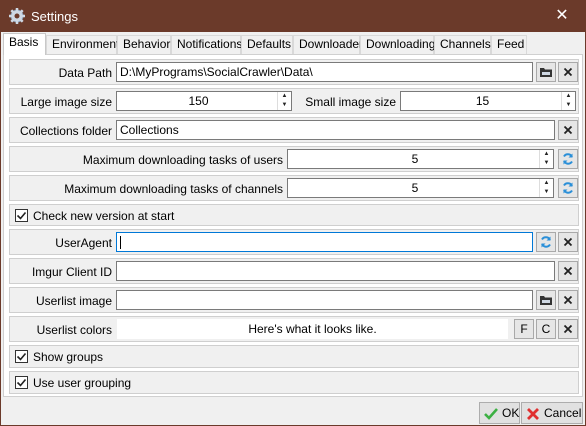 The image size is (586, 426). I want to click on clear-colors-button, so click(568, 329).